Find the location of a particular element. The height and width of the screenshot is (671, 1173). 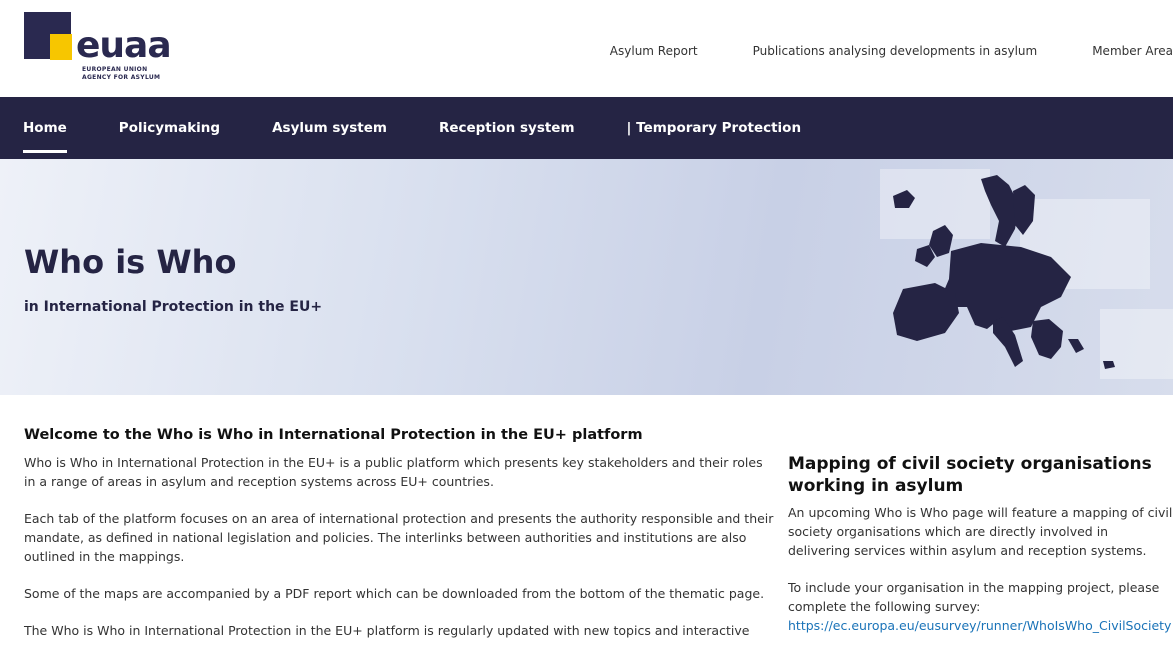

euaa-logo: euaa EUROPEAN UNION AGENCY FOR ASYLUM is located at coordinates (104, 52).